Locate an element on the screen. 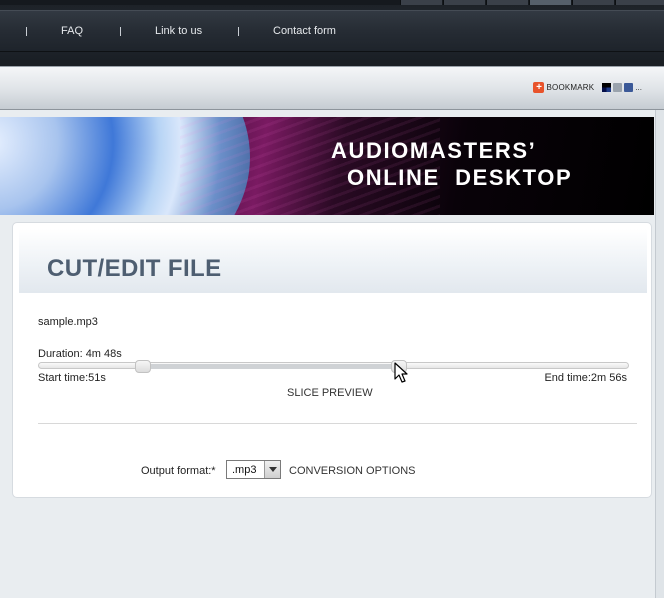 The image size is (664, 598). end-time-label: End time:2m 56s is located at coordinates (585, 378).